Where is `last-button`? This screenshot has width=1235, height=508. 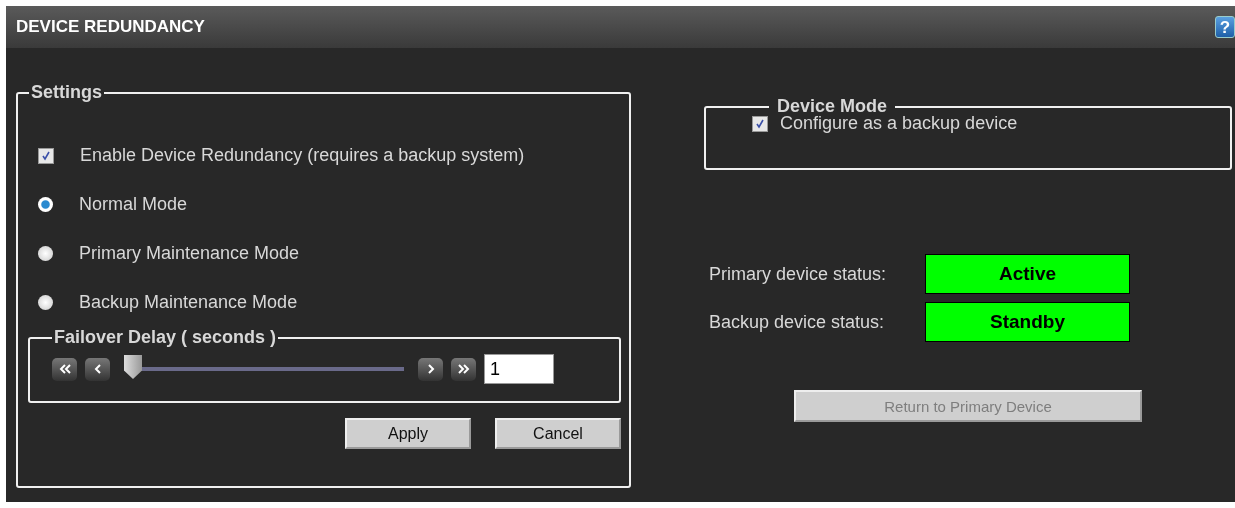 last-button is located at coordinates (463, 369).